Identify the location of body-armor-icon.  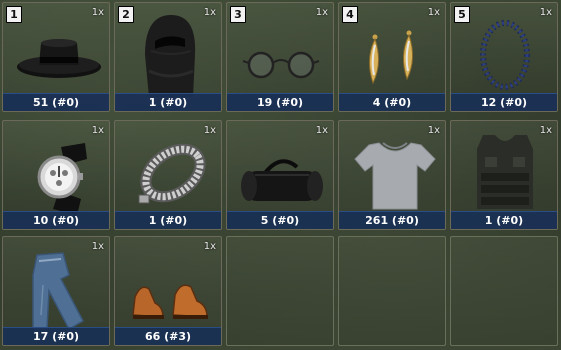
(505, 172).